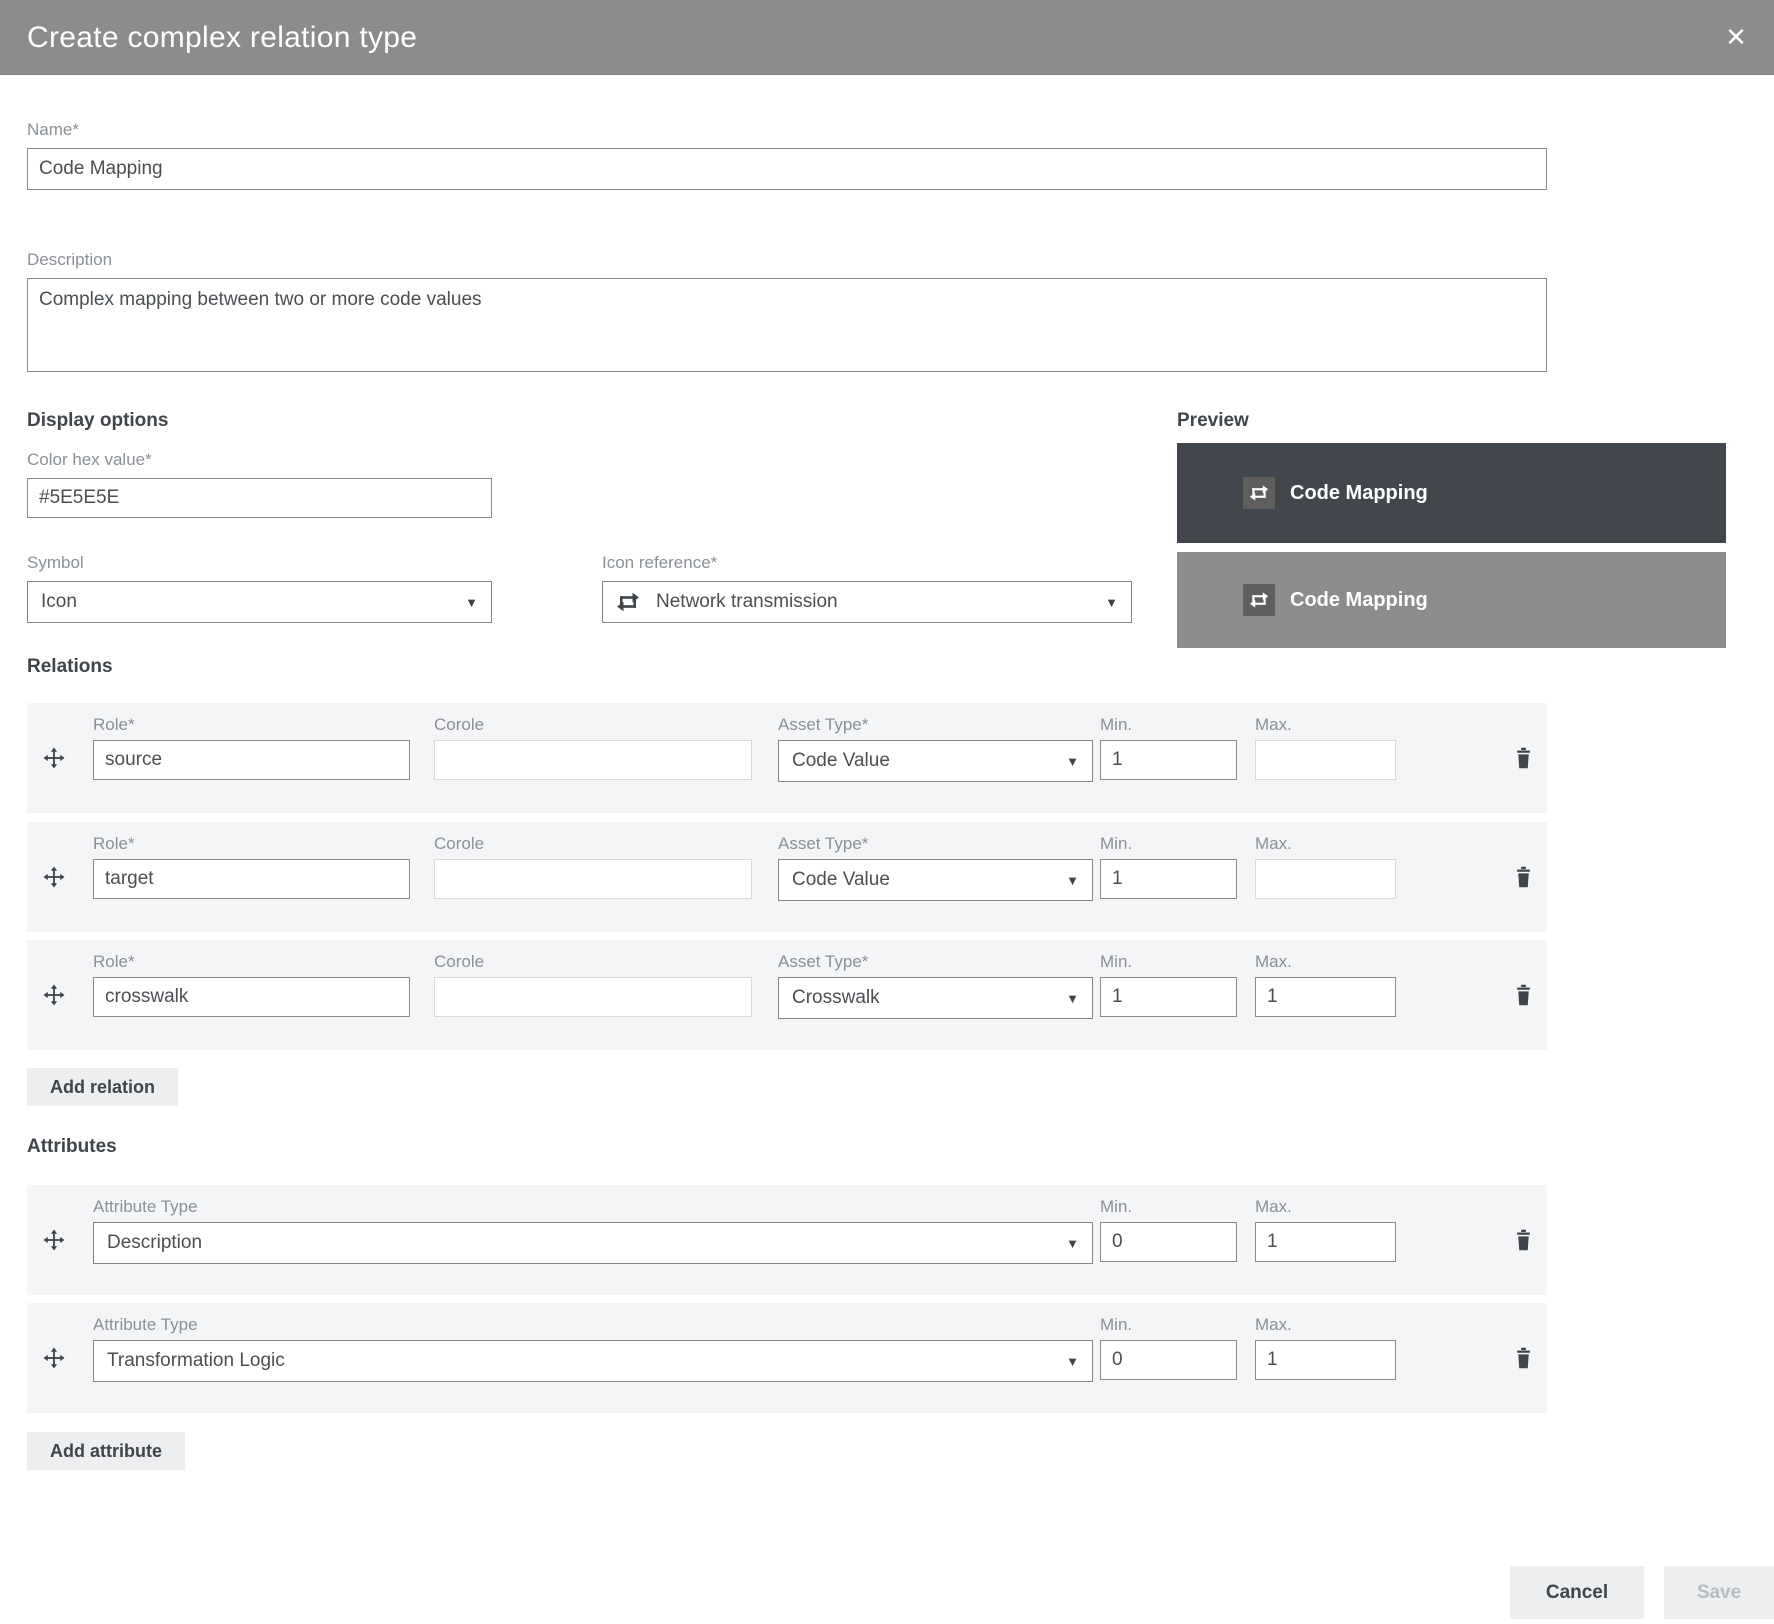  Describe the element at coordinates (70, 666) in the screenshot. I see `relations-heading: Relations` at that location.